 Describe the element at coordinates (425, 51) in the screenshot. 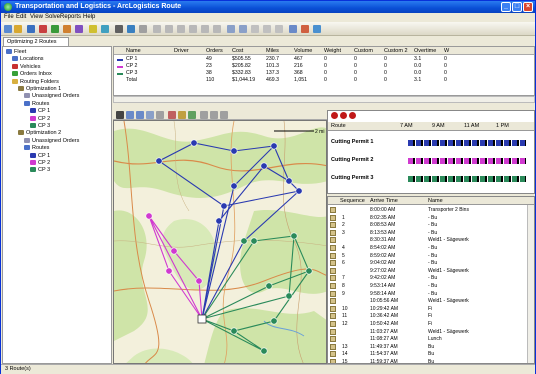

I see `grid-column-header: Overtime` at that location.